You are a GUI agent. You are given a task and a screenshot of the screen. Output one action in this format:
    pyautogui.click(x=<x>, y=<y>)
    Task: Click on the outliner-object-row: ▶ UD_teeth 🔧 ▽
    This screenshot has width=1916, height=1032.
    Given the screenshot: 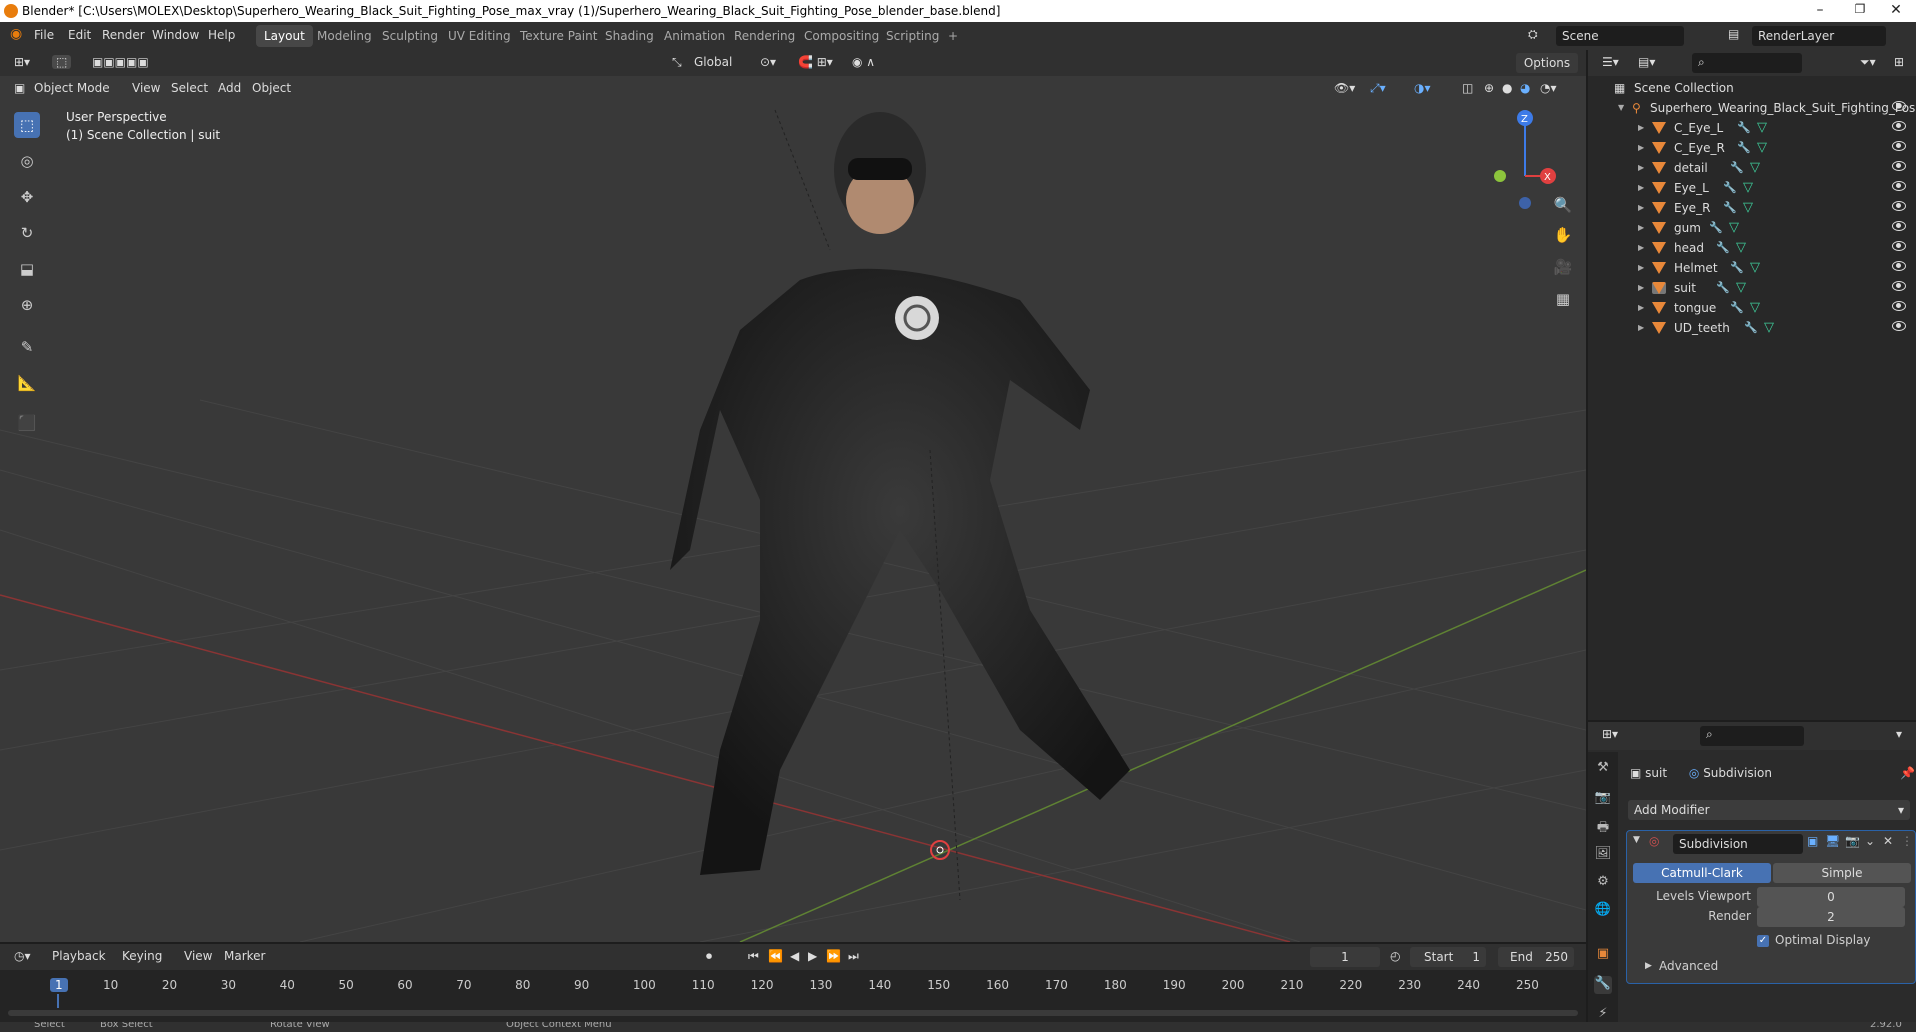 What is the action you would take?
    pyautogui.click(x=1752, y=328)
    